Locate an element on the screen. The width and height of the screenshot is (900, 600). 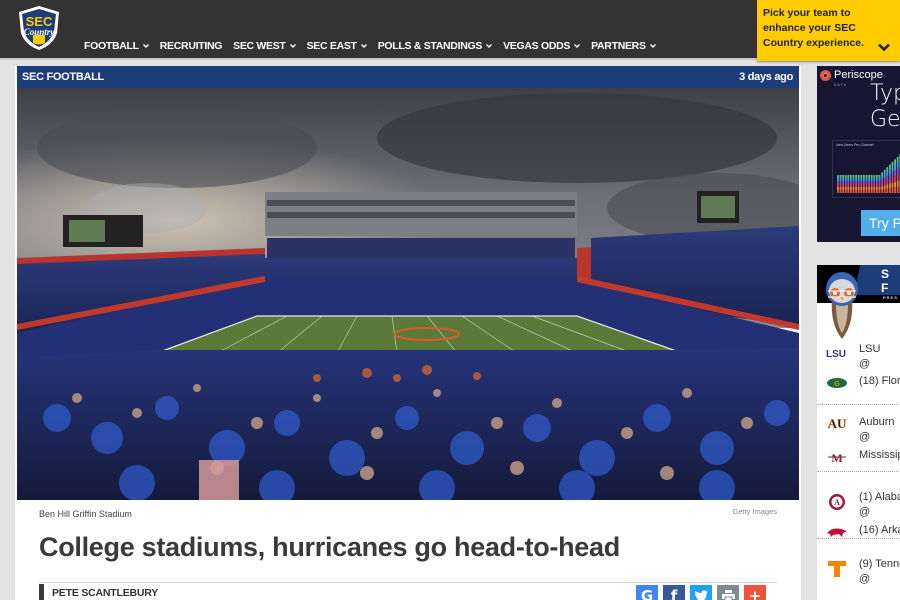
twitter-share-button is located at coordinates (701, 592).